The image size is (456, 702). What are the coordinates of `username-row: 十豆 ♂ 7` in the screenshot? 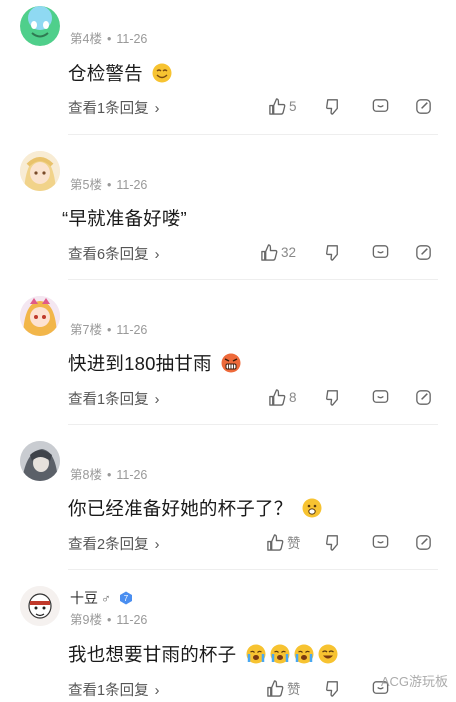 It's located at (101, 598).